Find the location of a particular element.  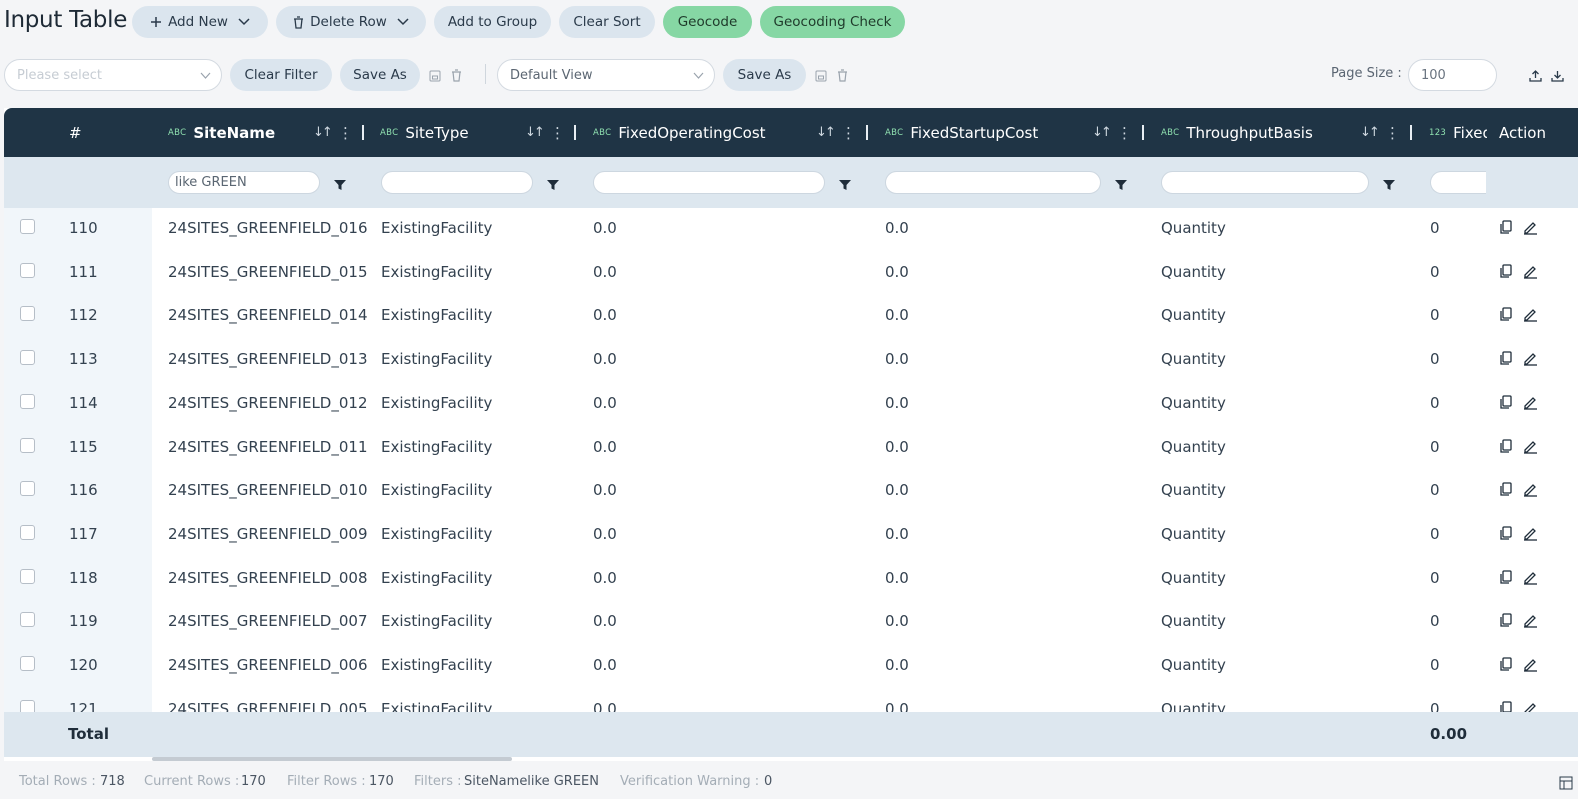

geocoding-check-button: Geocoding Check is located at coordinates (832, 22).